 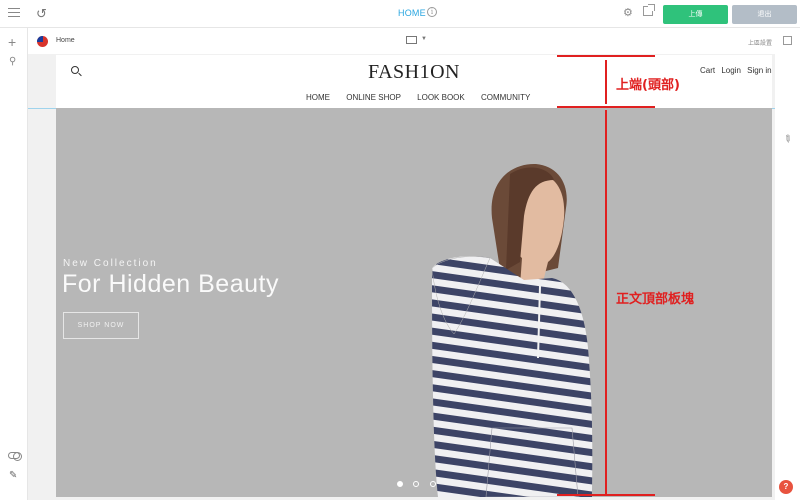 What do you see at coordinates (606, 56) in the screenshot?
I see `annotation-line-top` at bounding box center [606, 56].